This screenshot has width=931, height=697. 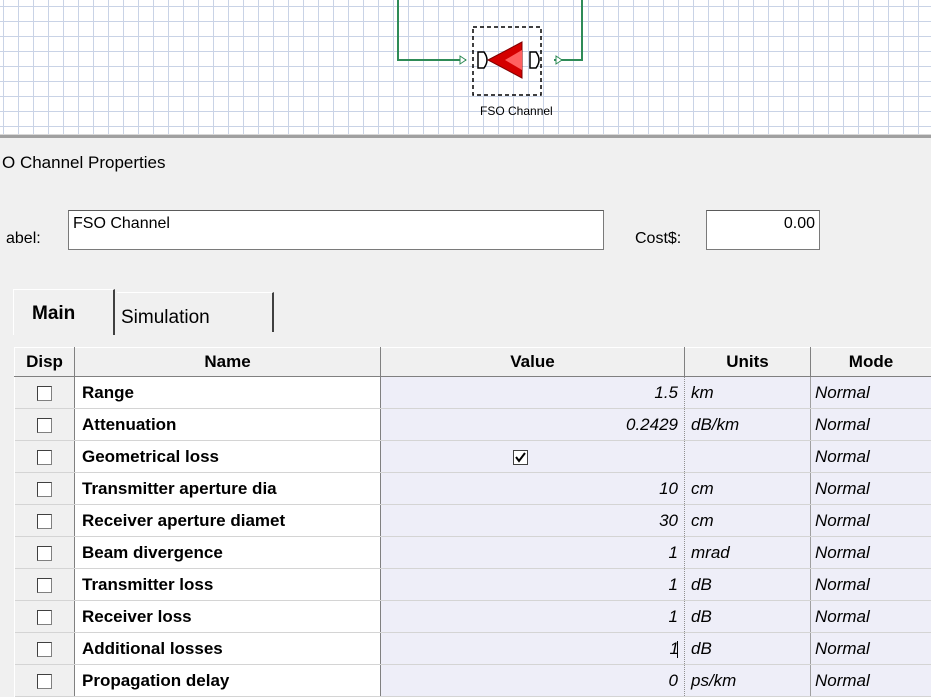 What do you see at coordinates (227, 584) in the screenshot?
I see `param-name: Transmitter loss` at bounding box center [227, 584].